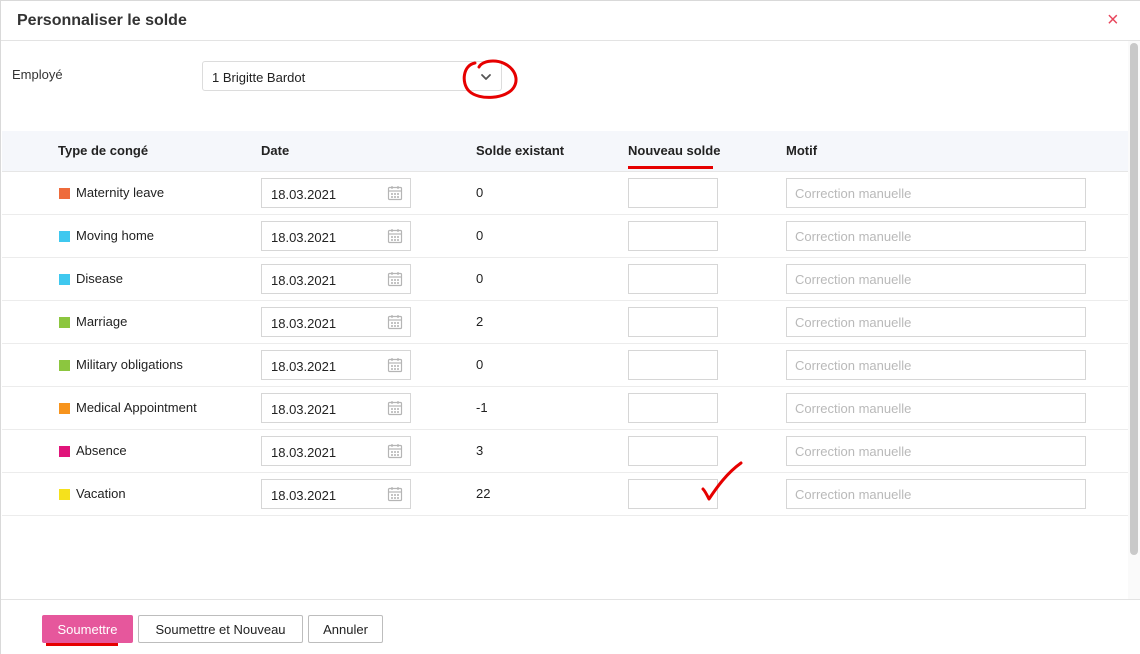  Describe the element at coordinates (101, 450) in the screenshot. I see `leave-type-label: Absence` at that location.